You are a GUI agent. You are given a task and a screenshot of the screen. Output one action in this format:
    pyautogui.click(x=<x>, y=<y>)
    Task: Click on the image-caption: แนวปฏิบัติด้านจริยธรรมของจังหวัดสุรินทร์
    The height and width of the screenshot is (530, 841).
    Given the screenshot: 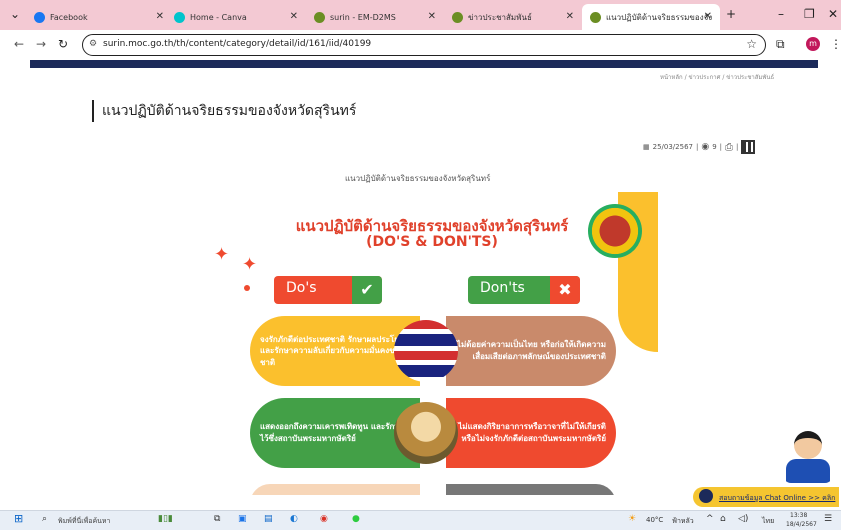 What is the action you would take?
    pyautogui.click(x=418, y=178)
    